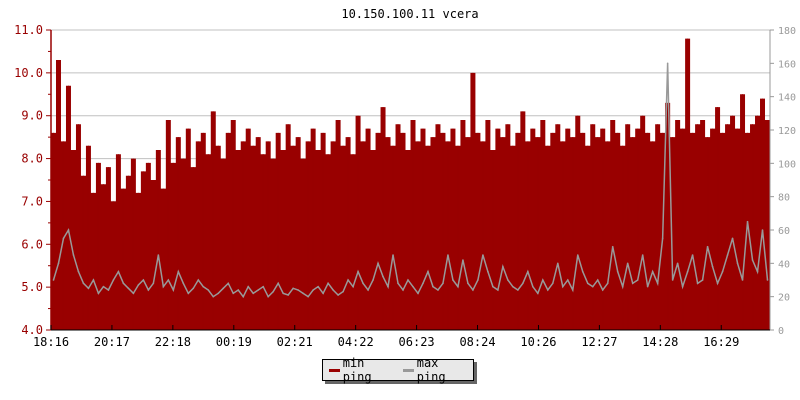 The height and width of the screenshot is (400, 800). What do you see at coordinates (398, 370) in the screenshot?
I see `legend: min ping max ping` at bounding box center [398, 370].